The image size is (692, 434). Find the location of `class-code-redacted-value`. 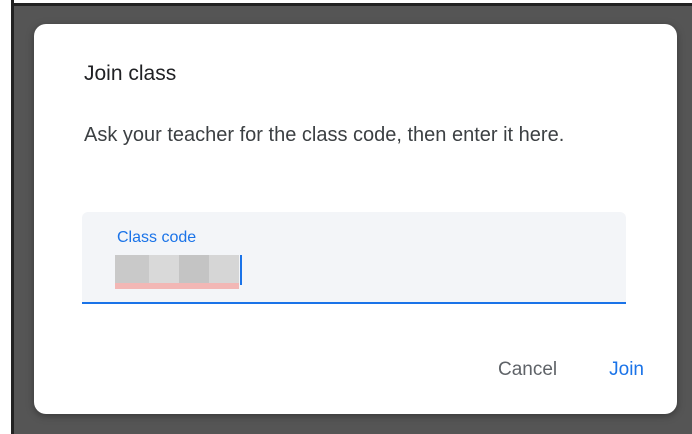

class-code-redacted-value is located at coordinates (177, 272).